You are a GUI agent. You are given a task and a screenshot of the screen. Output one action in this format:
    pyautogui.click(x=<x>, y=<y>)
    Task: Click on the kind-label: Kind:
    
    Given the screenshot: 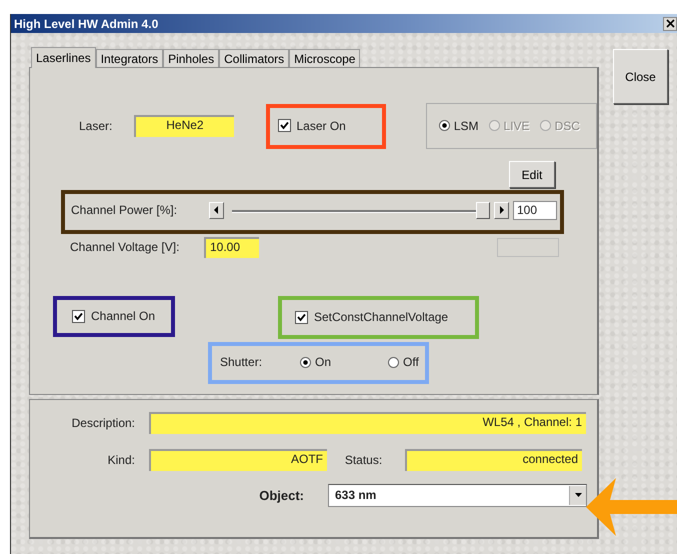 What is the action you would take?
    pyautogui.click(x=120, y=460)
    